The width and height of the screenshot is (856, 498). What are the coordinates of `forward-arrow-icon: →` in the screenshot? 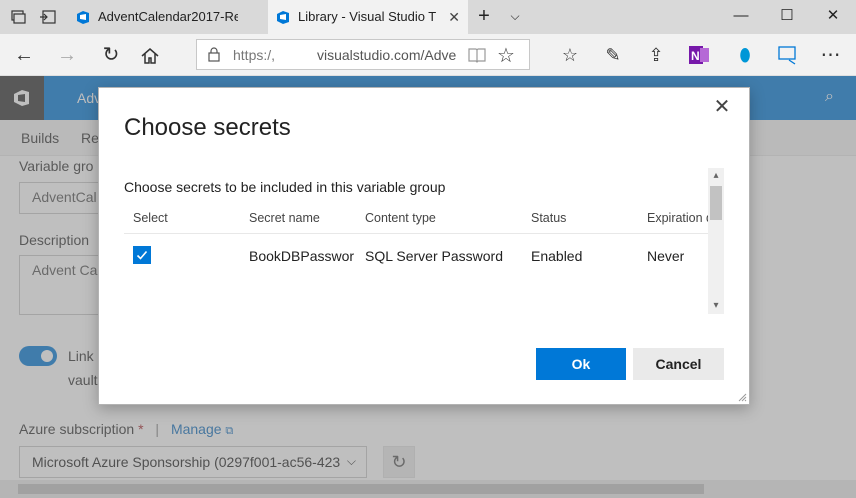 It's located at (67, 55).